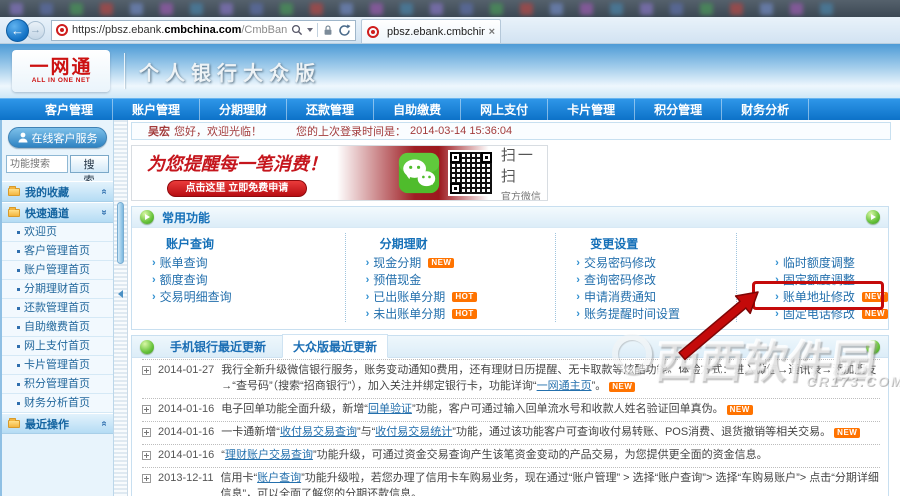 This screenshot has width=900, height=496. I want to click on nav-item-8: 财务分析, so click(766, 109).